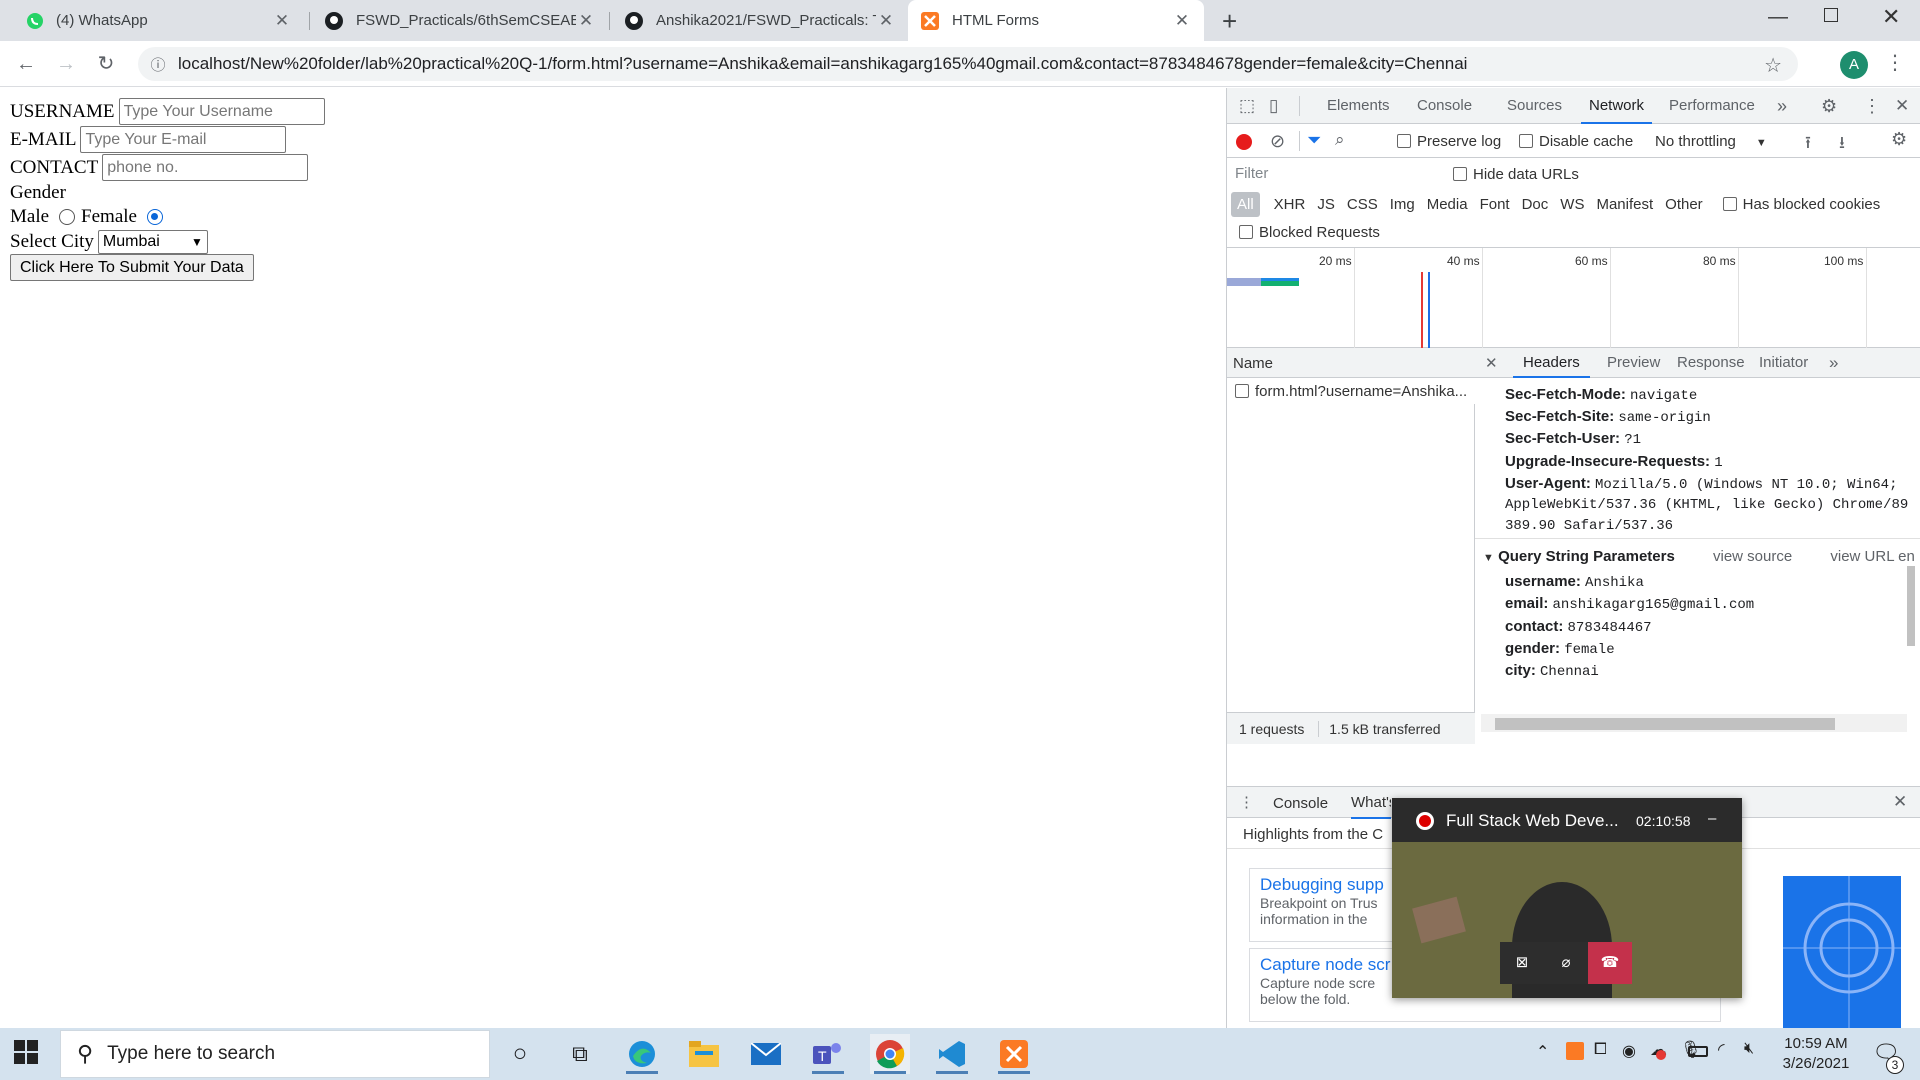  Describe the element at coordinates (205, 167) in the screenshot. I see `contact-input` at that location.